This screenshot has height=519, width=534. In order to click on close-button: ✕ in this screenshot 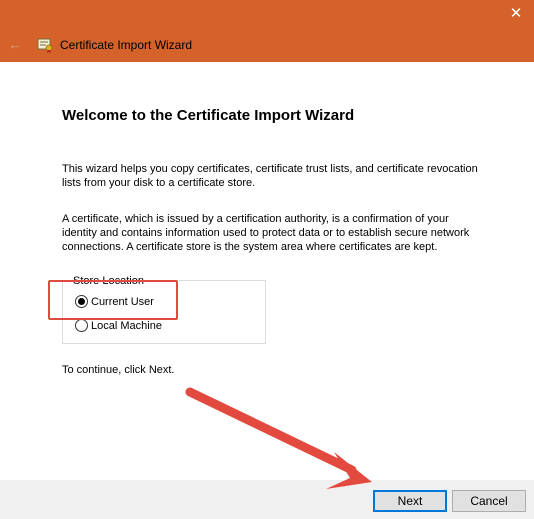, I will do `click(516, 14)`.